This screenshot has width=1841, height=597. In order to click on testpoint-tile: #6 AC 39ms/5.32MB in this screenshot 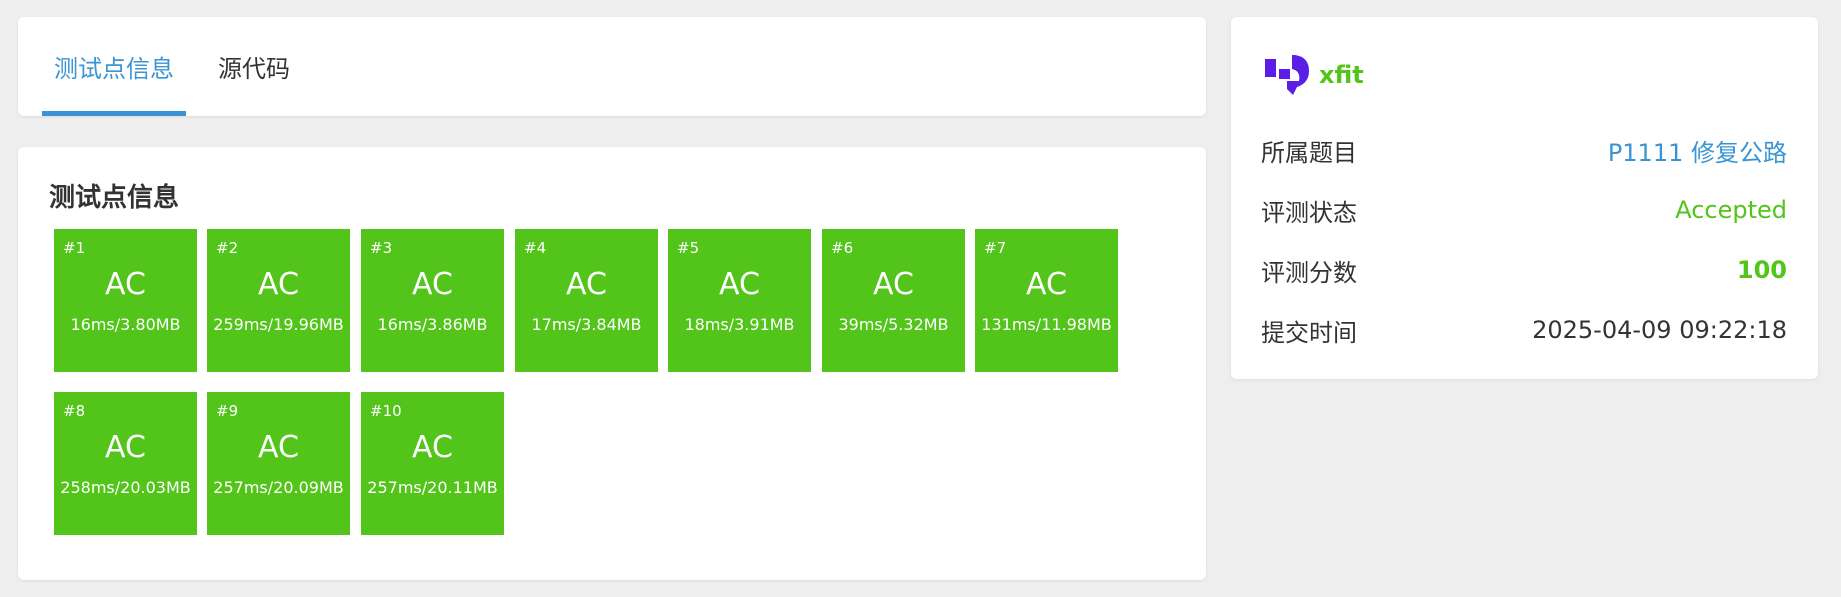, I will do `click(893, 300)`.